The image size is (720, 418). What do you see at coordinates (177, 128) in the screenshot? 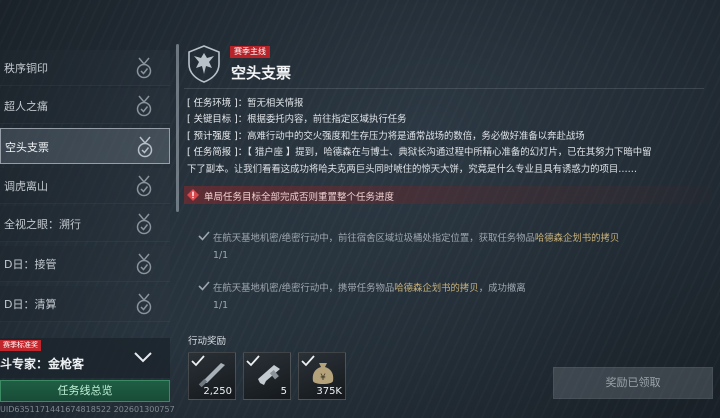
I see `mission-list-scrollbar` at bounding box center [177, 128].